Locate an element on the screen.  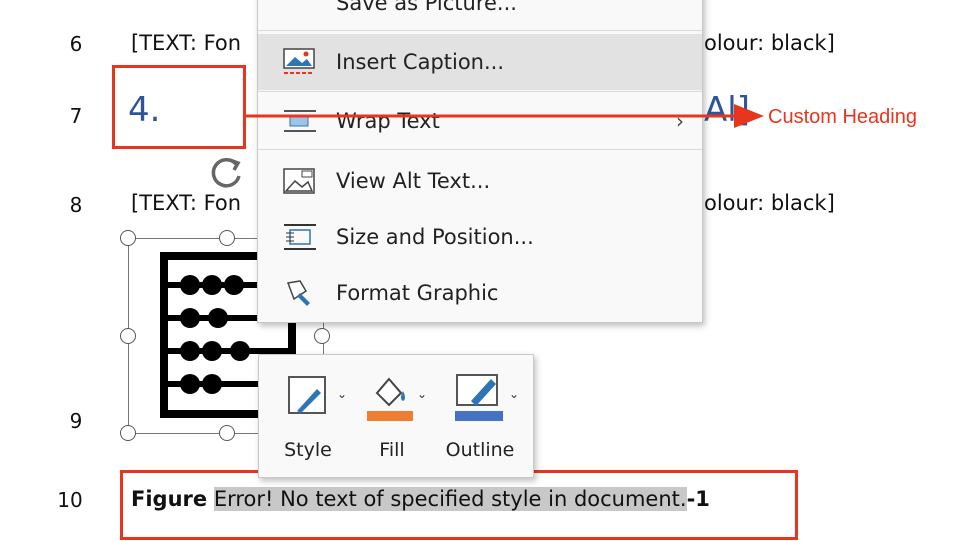
style-button: ⌄ Style is located at coordinates (308, 417).